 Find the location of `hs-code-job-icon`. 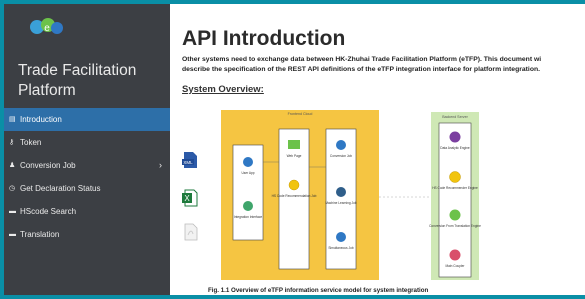

hs-code-job-icon is located at coordinates (294, 185).